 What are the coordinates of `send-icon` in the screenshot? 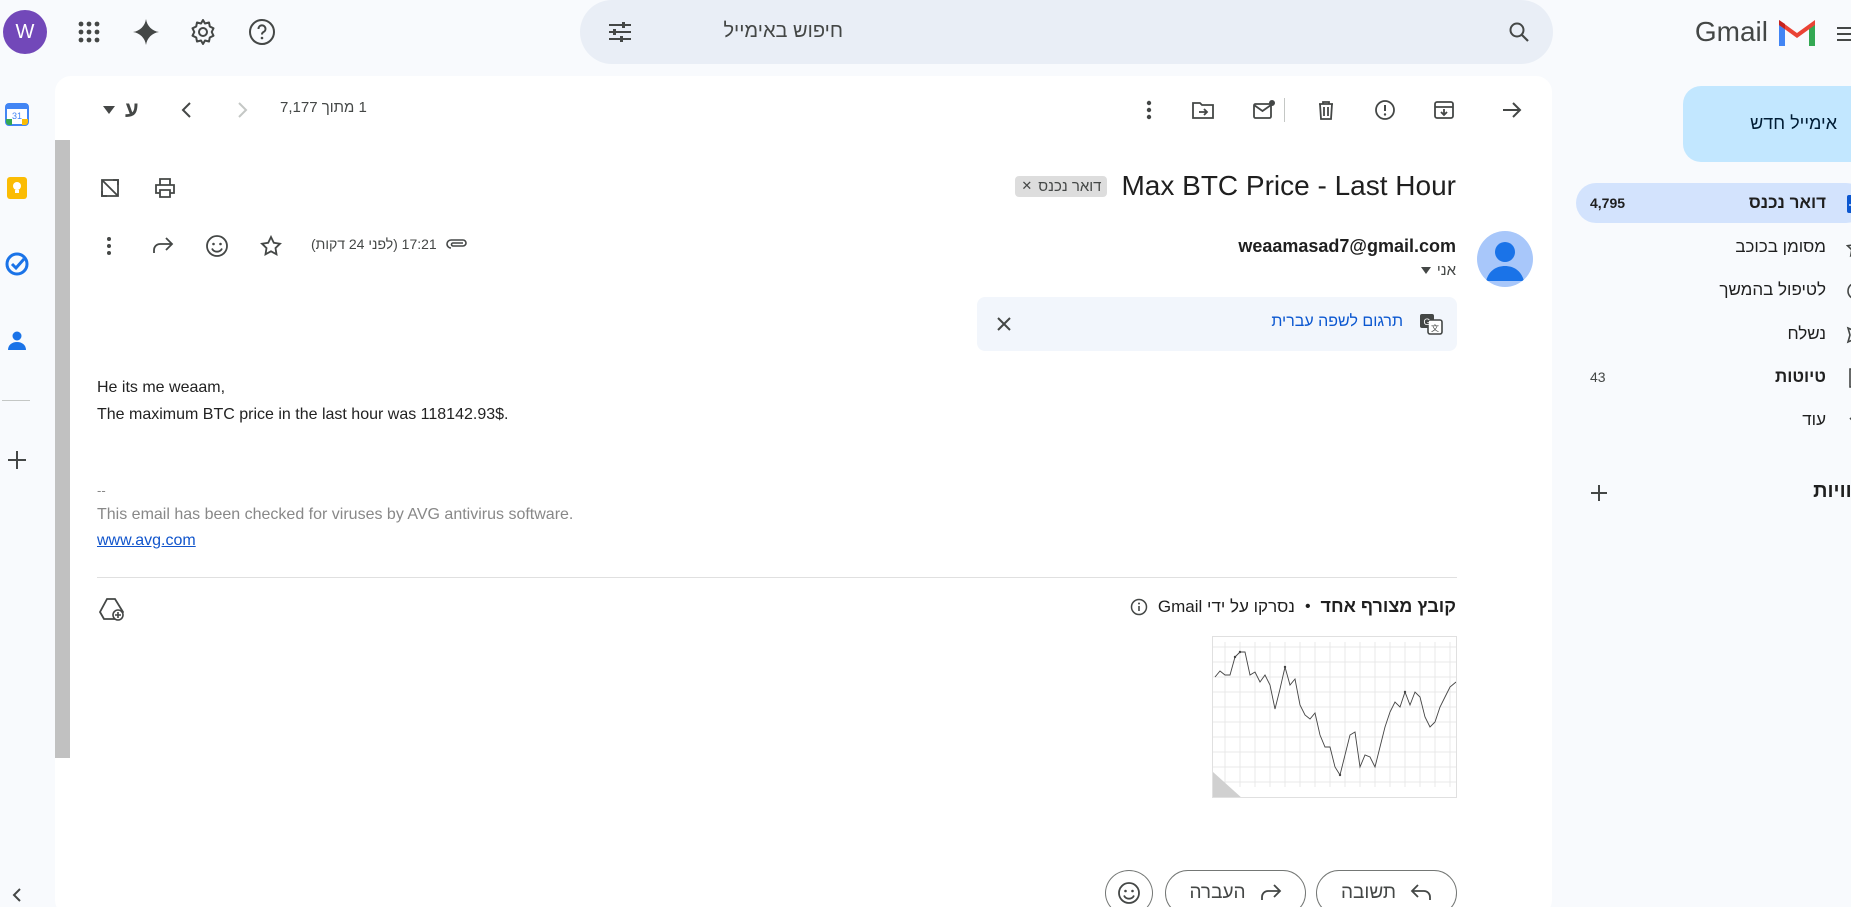 It's located at (1848, 335).